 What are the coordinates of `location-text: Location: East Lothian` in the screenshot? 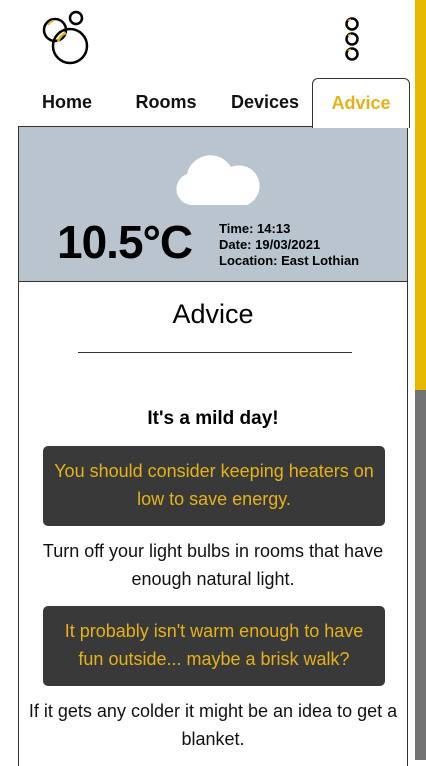 It's located at (289, 260).